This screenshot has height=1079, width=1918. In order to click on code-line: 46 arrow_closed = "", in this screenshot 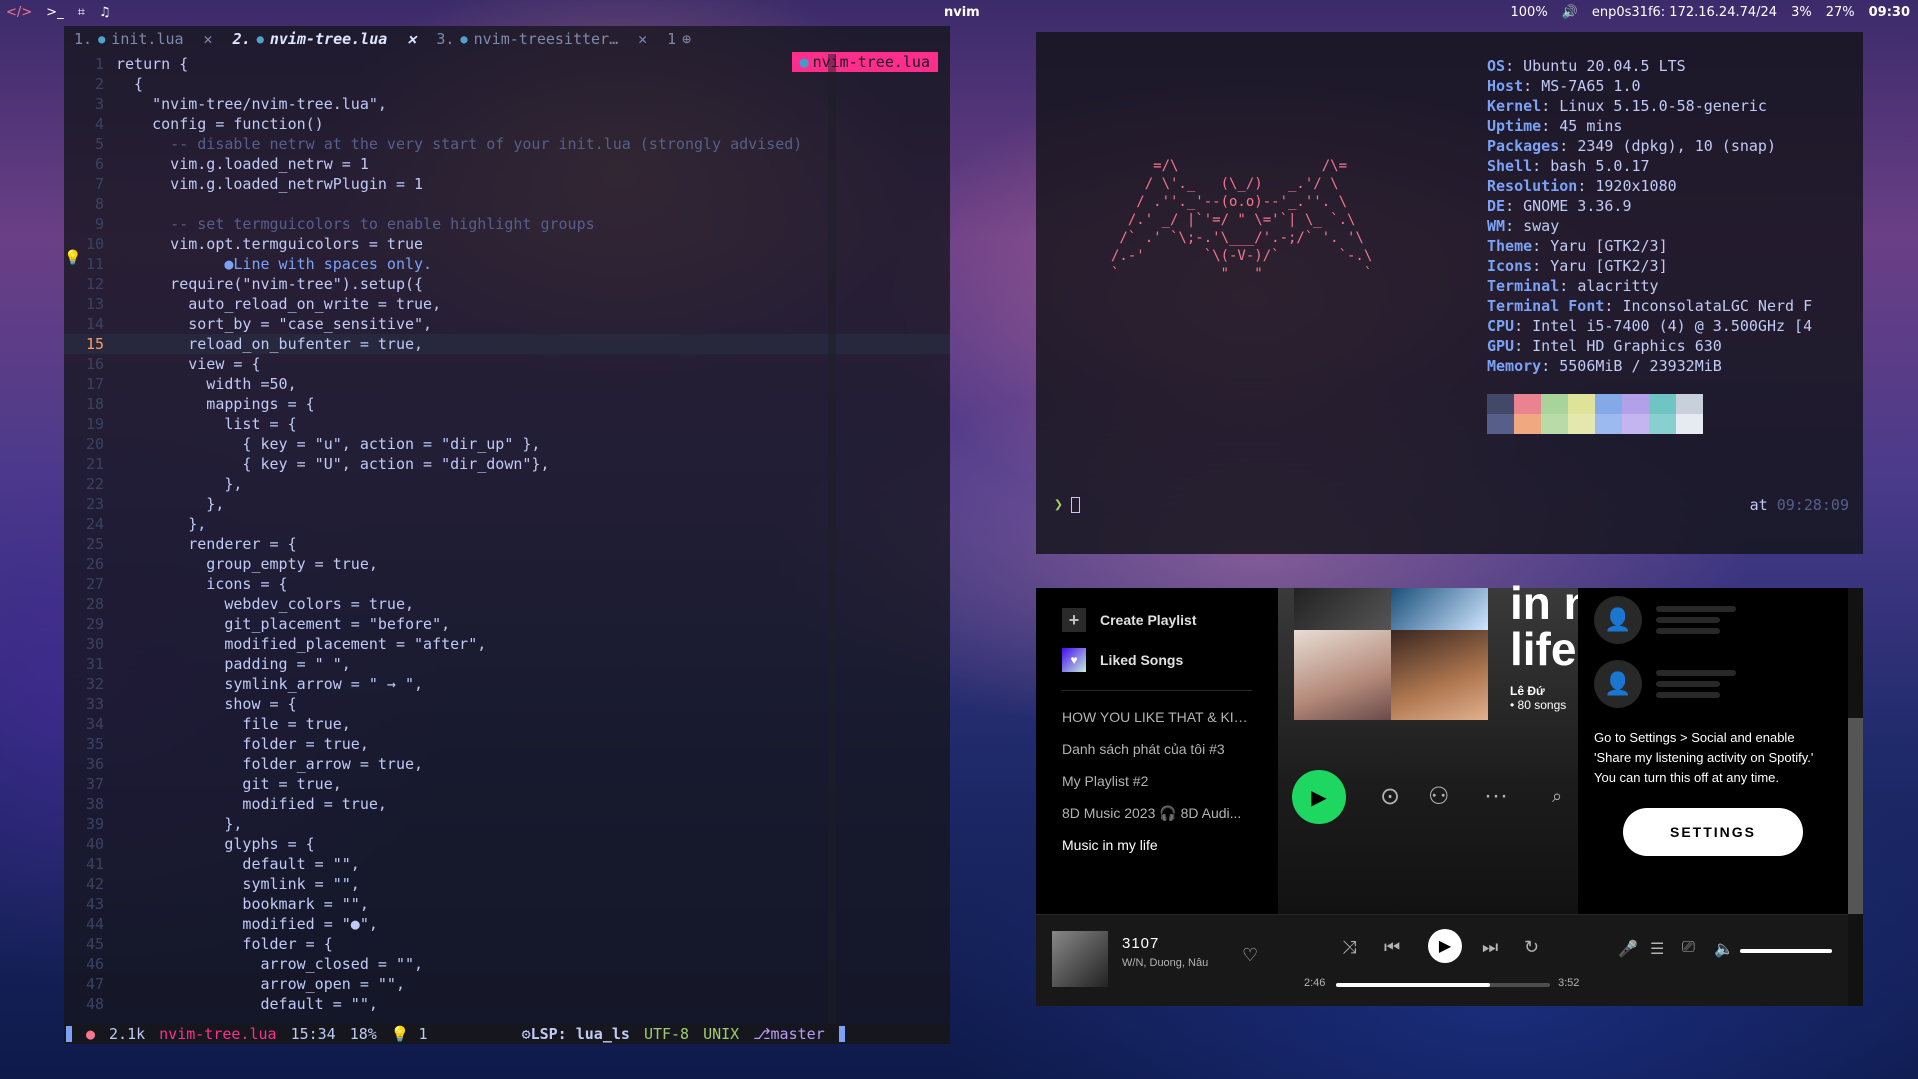, I will do `click(507, 964)`.